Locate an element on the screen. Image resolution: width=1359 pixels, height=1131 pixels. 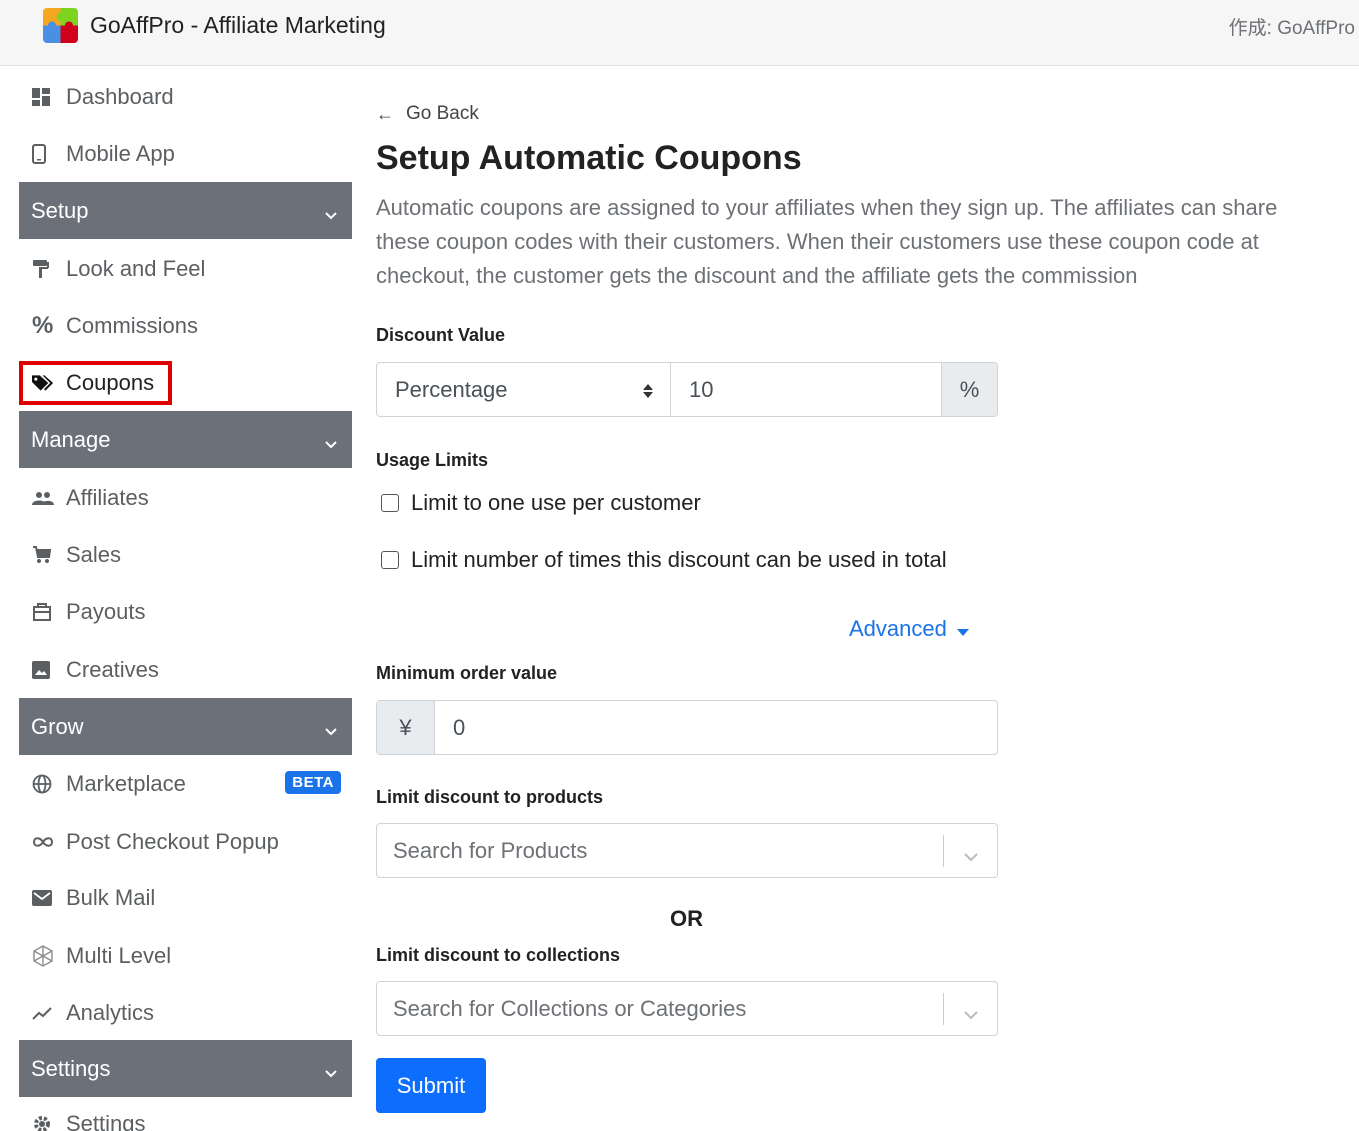
advanced-toggle: Advanced is located at coordinates (909, 628).